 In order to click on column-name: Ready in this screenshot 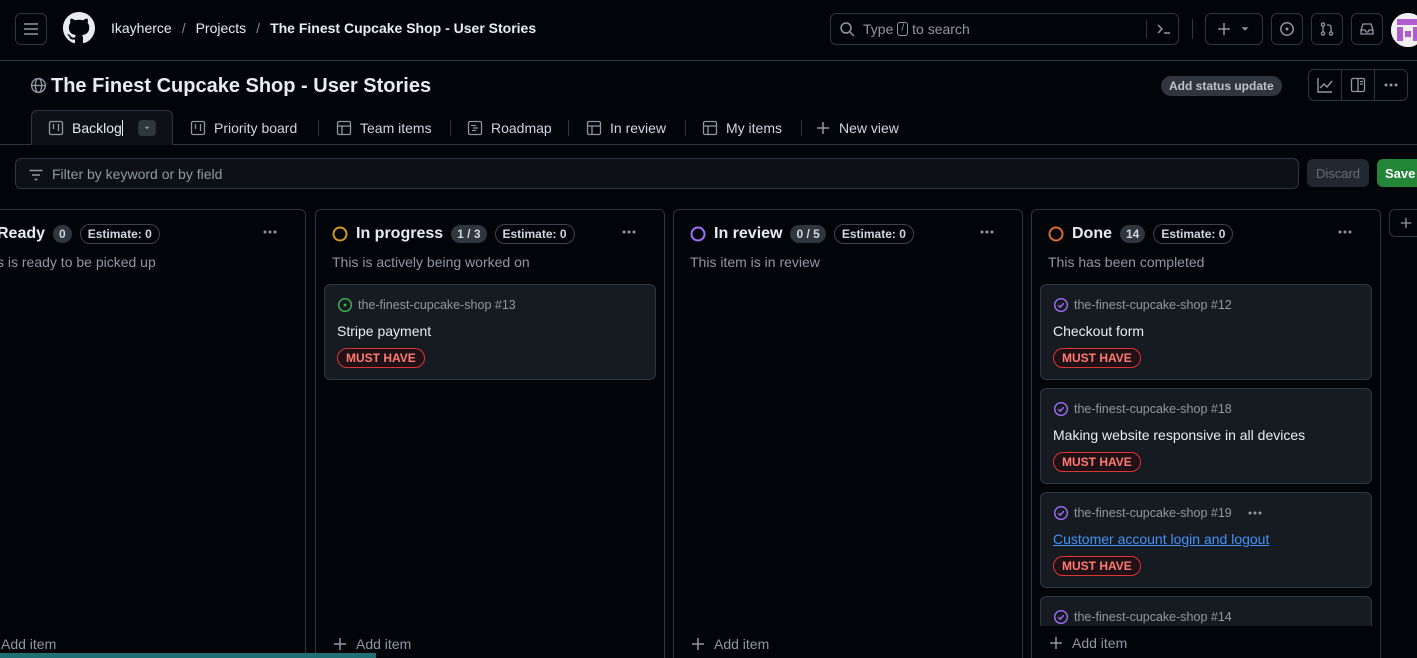, I will do `click(23, 233)`.